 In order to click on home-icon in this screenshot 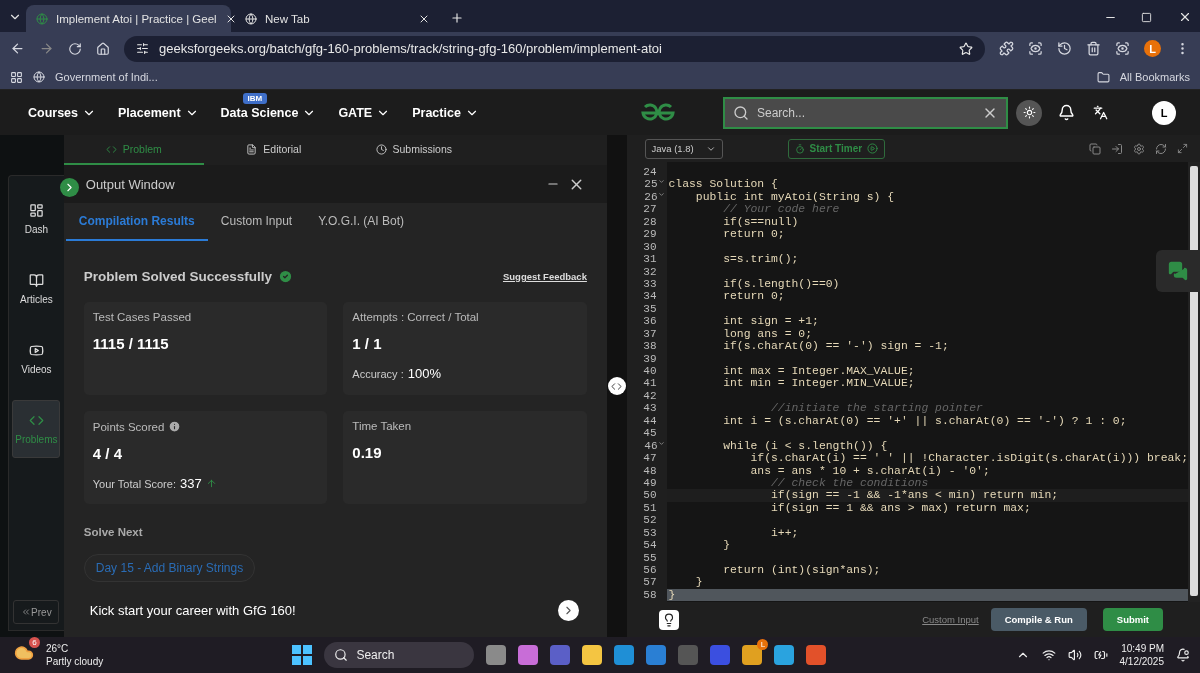, I will do `click(103, 48)`.